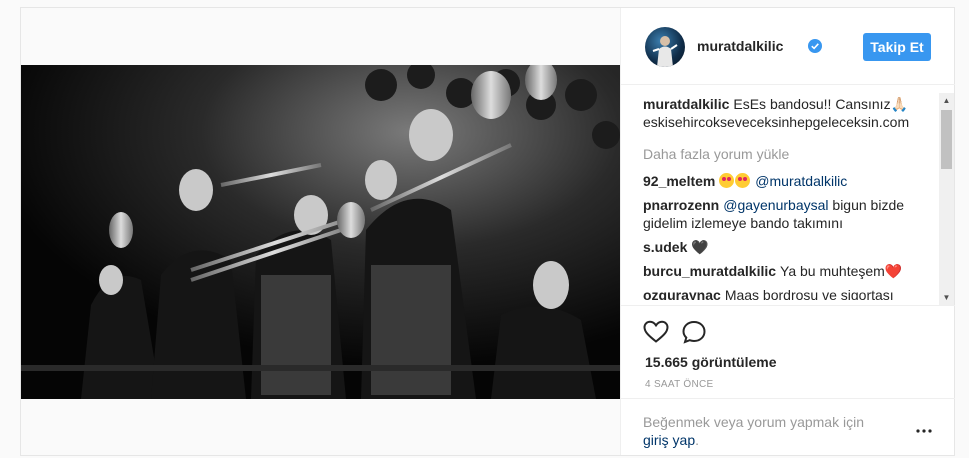 The height and width of the screenshot is (458, 969). Describe the element at coordinates (679, 181) in the screenshot. I see `comment-username: 92_meltem` at that location.